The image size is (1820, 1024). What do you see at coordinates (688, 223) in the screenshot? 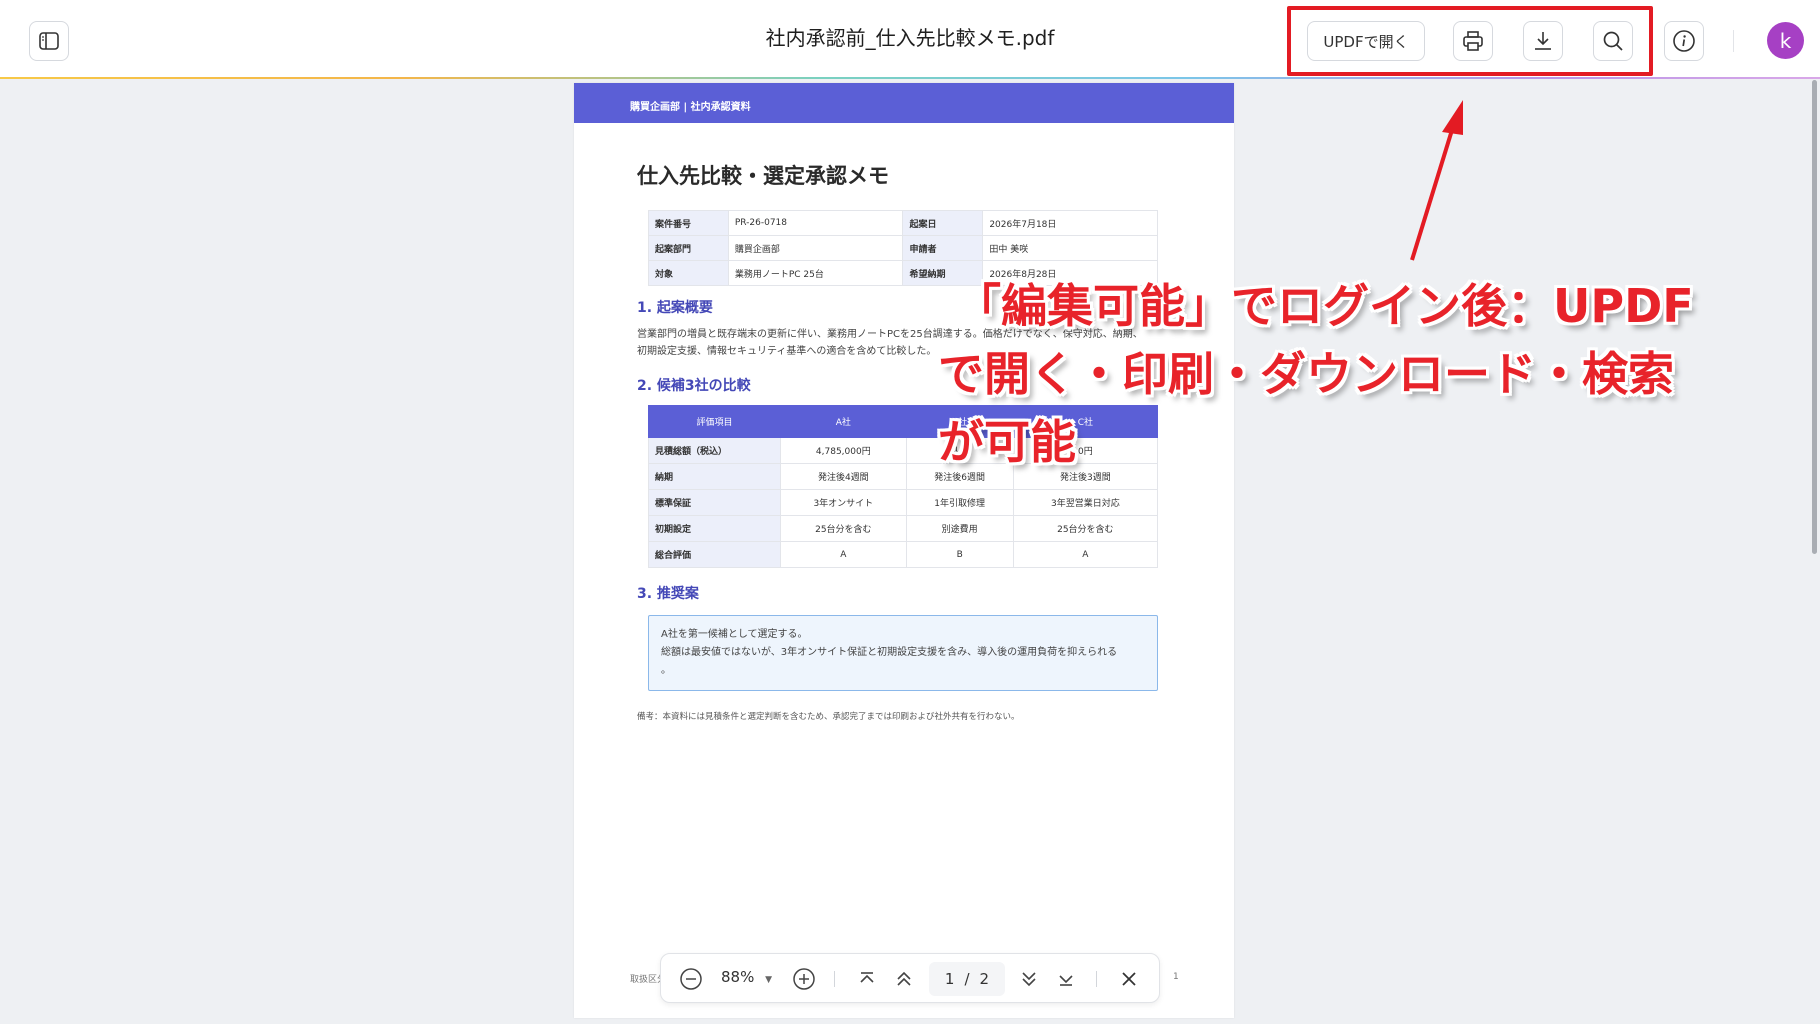
I see `table-cell: 案件番号` at bounding box center [688, 223].